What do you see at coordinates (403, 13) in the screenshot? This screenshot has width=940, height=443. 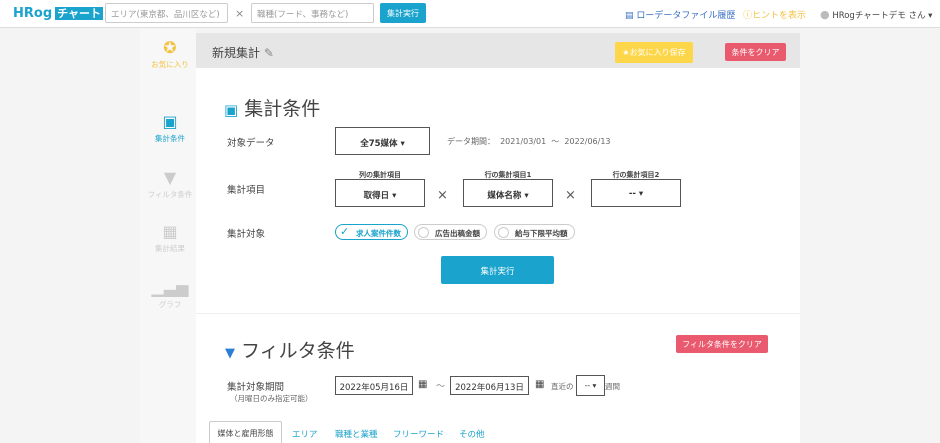 I see `header-search-button: 集計実行` at bounding box center [403, 13].